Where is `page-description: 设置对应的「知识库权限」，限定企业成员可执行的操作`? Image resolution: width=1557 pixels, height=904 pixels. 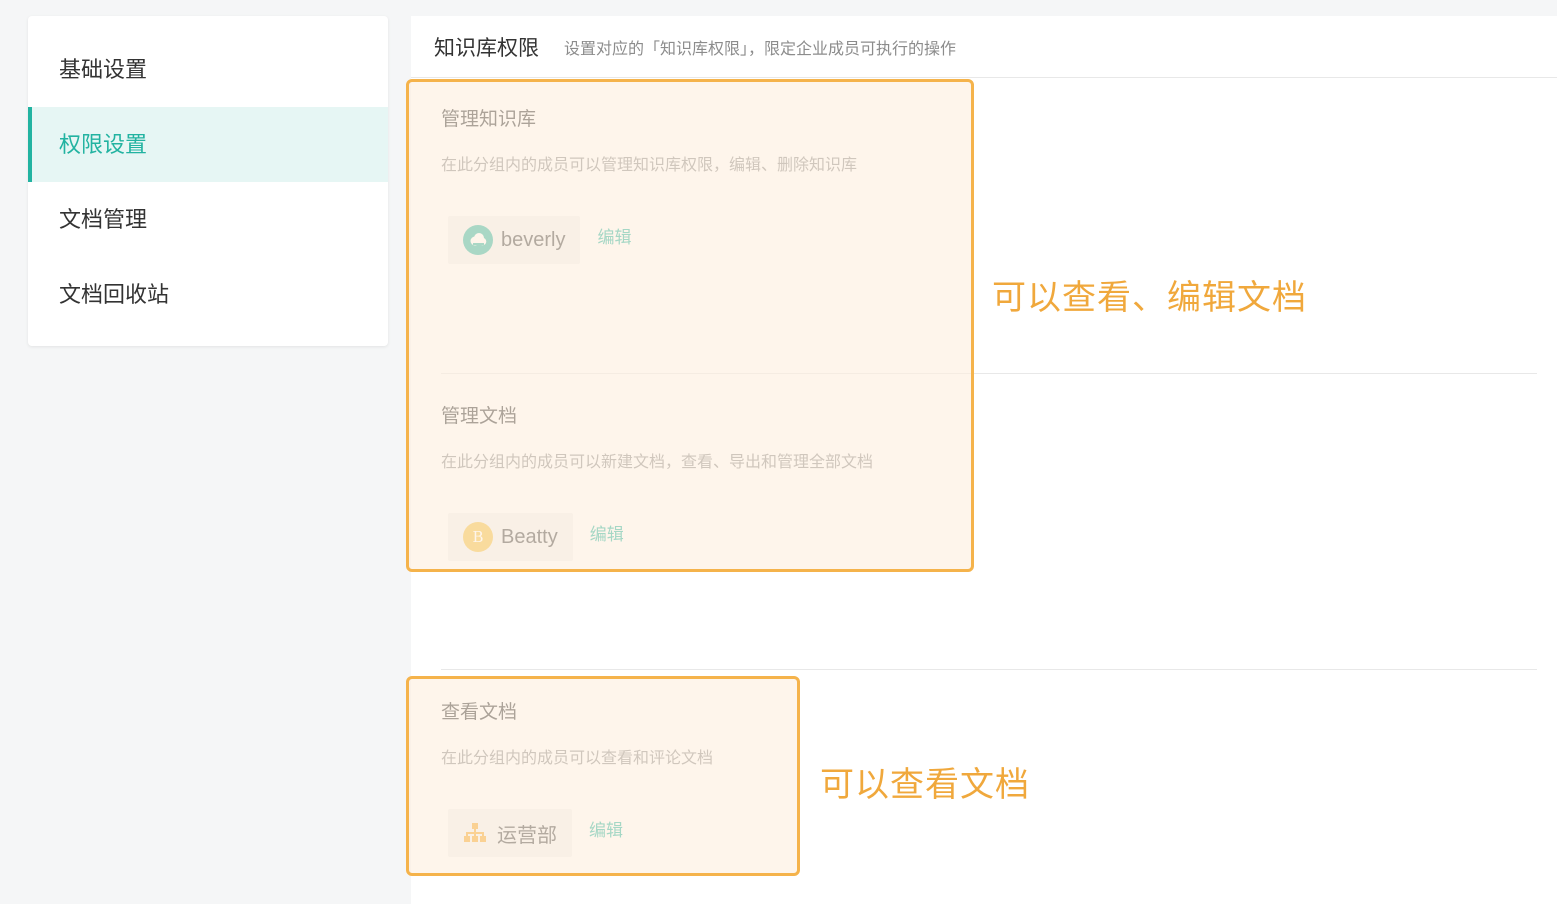 page-description: 设置对应的「知识库权限」，限定企业成员可执行的操作 is located at coordinates (760, 49).